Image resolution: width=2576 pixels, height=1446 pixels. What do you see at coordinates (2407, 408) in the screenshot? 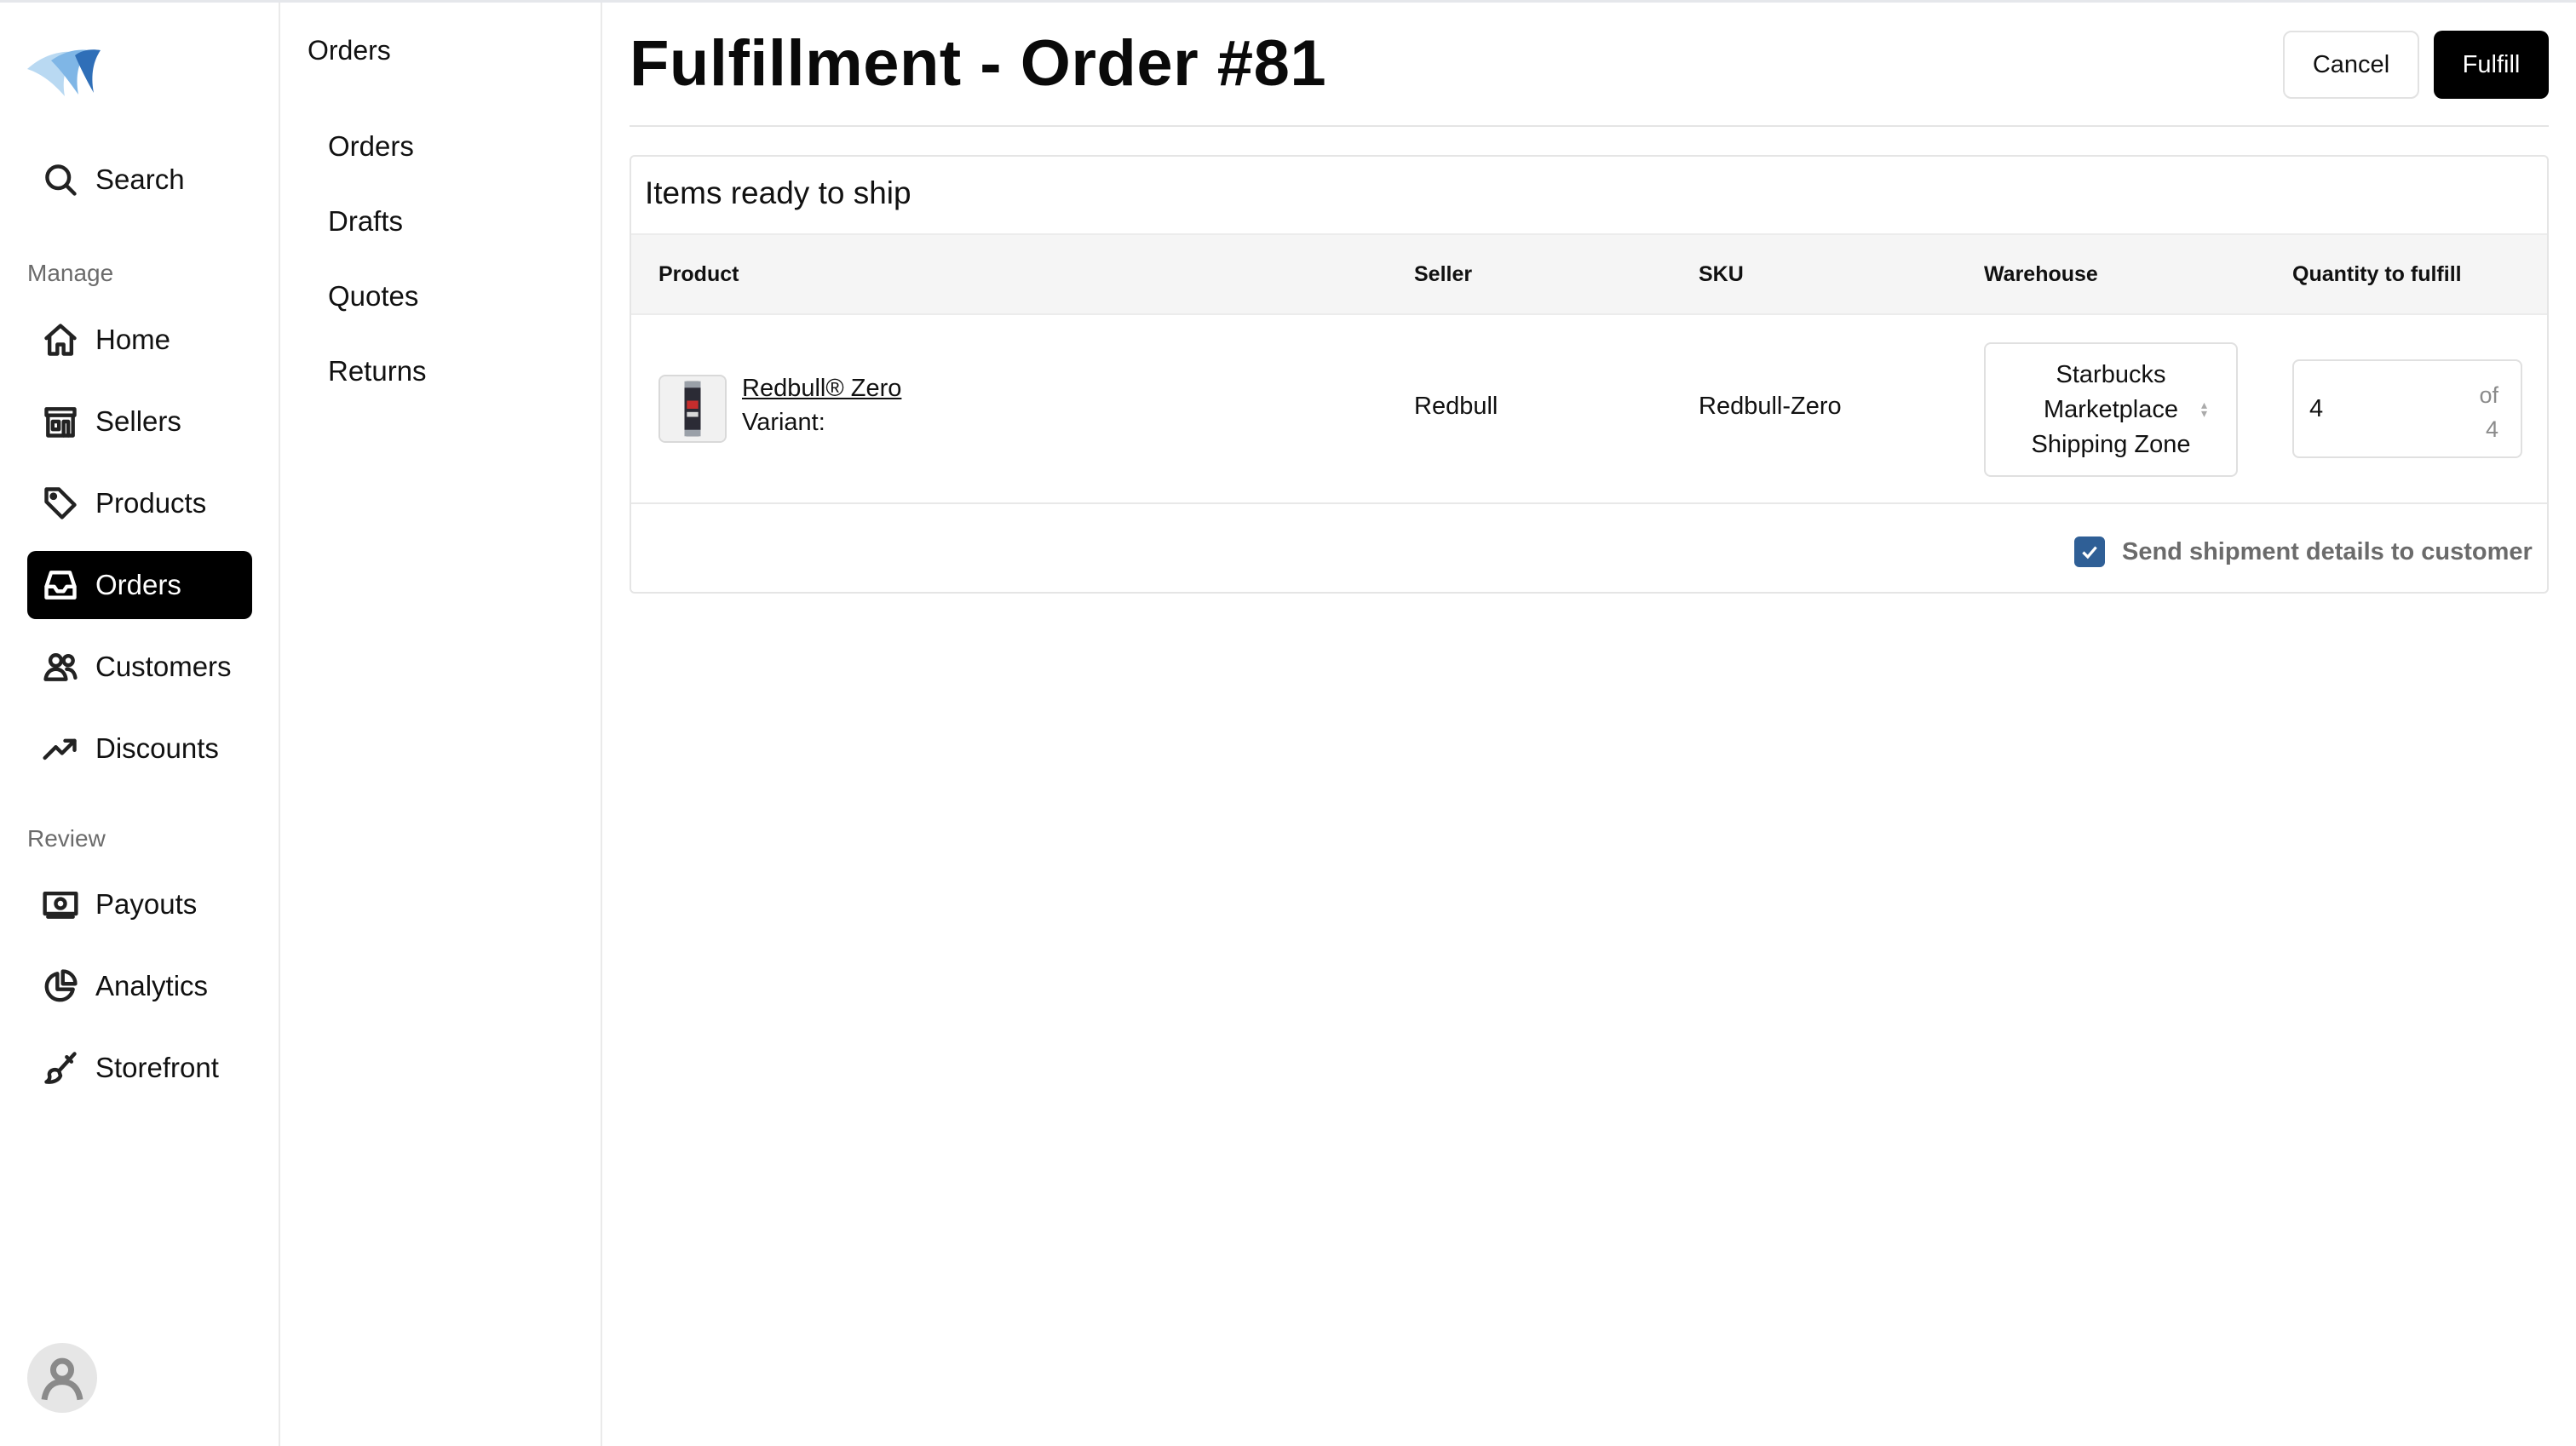
I see `quantity-input: 4 of 4` at bounding box center [2407, 408].